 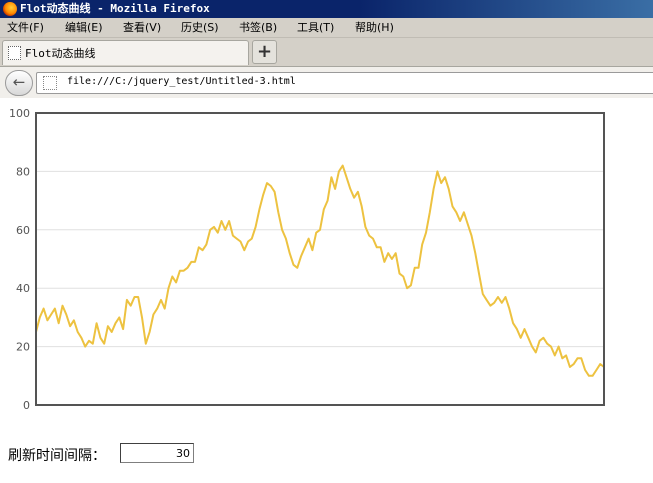 What do you see at coordinates (258, 27) in the screenshot?
I see `menu-bookmarks: 书签(B)` at bounding box center [258, 27].